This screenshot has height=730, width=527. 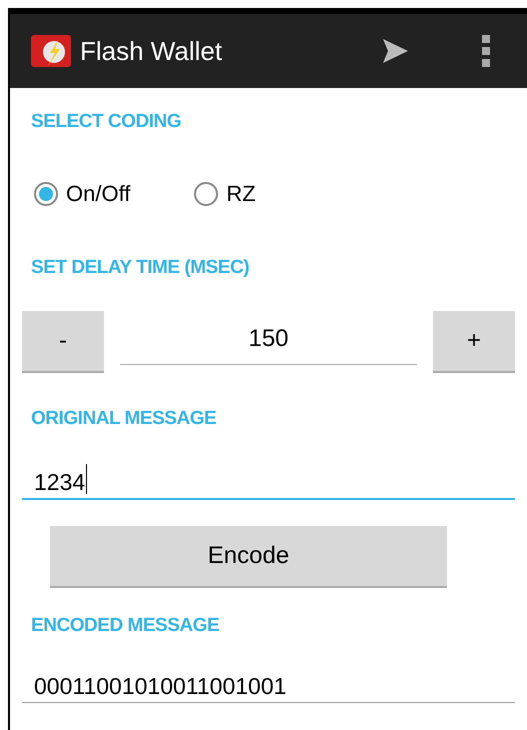 What do you see at coordinates (140, 267) in the screenshot?
I see `section-label: SET DELAY TIME (MSEC)` at bounding box center [140, 267].